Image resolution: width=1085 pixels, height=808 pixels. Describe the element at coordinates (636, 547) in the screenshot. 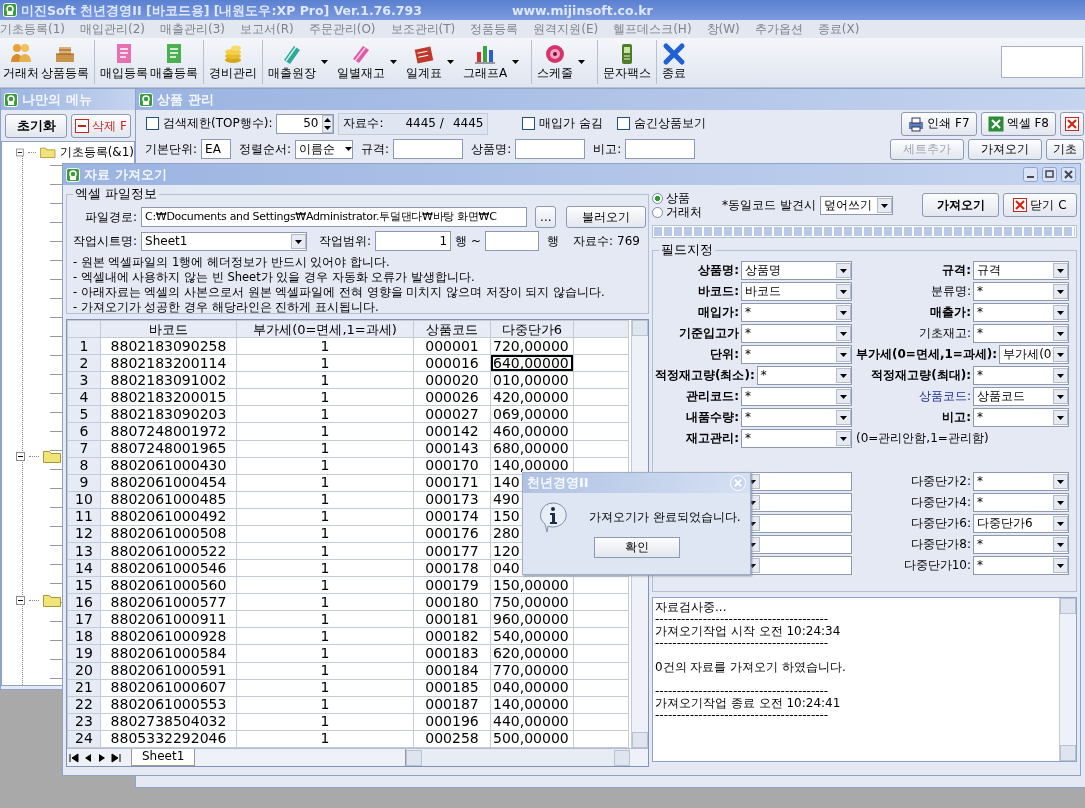

I see `ok-button: 확인` at that location.